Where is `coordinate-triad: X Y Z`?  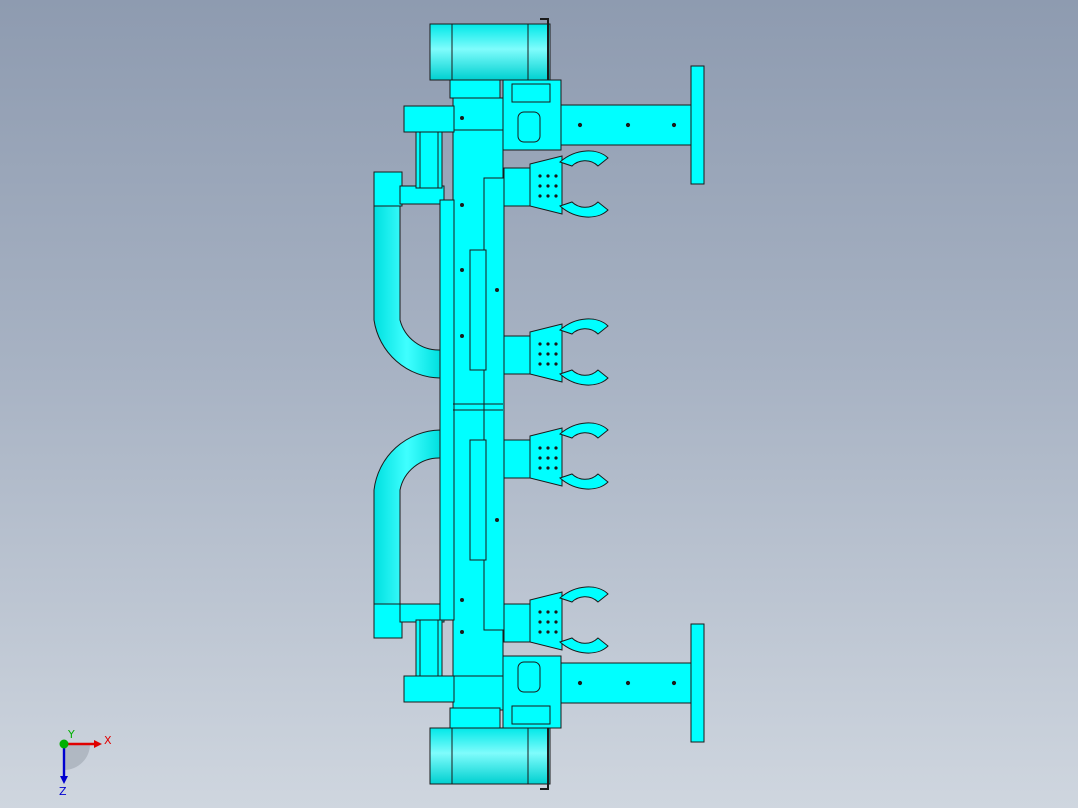 coordinate-triad: X Y Z is located at coordinates (85, 763).